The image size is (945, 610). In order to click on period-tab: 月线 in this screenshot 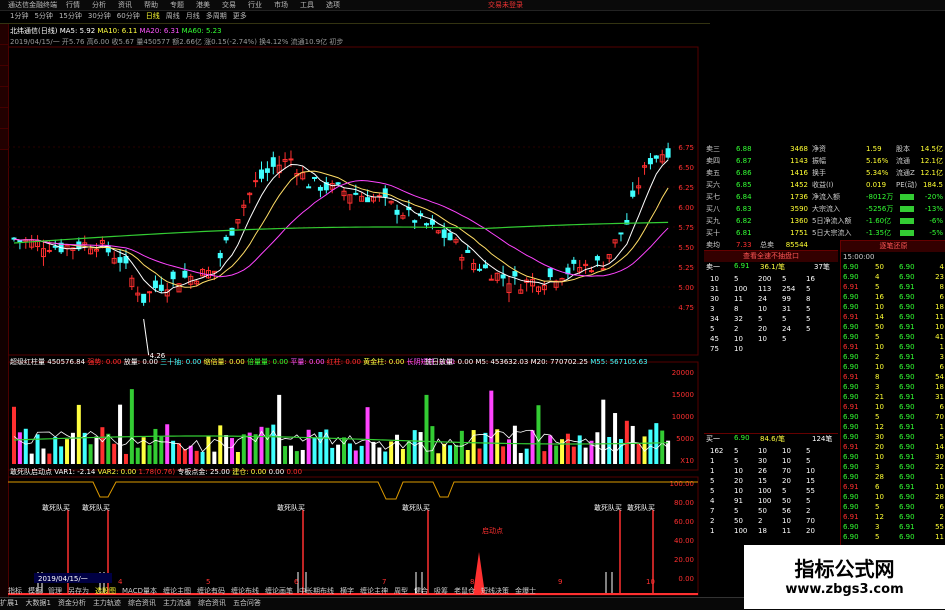, I will do `click(193, 16)`.